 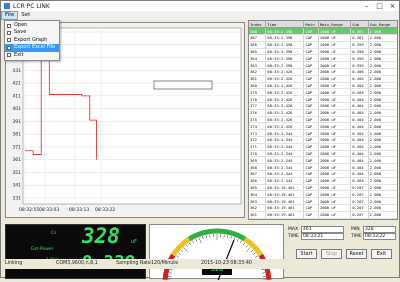 I want to click on table-row: 38308:33:2.398CAP2000 uF0.3592.000, so click(x=323, y=65).